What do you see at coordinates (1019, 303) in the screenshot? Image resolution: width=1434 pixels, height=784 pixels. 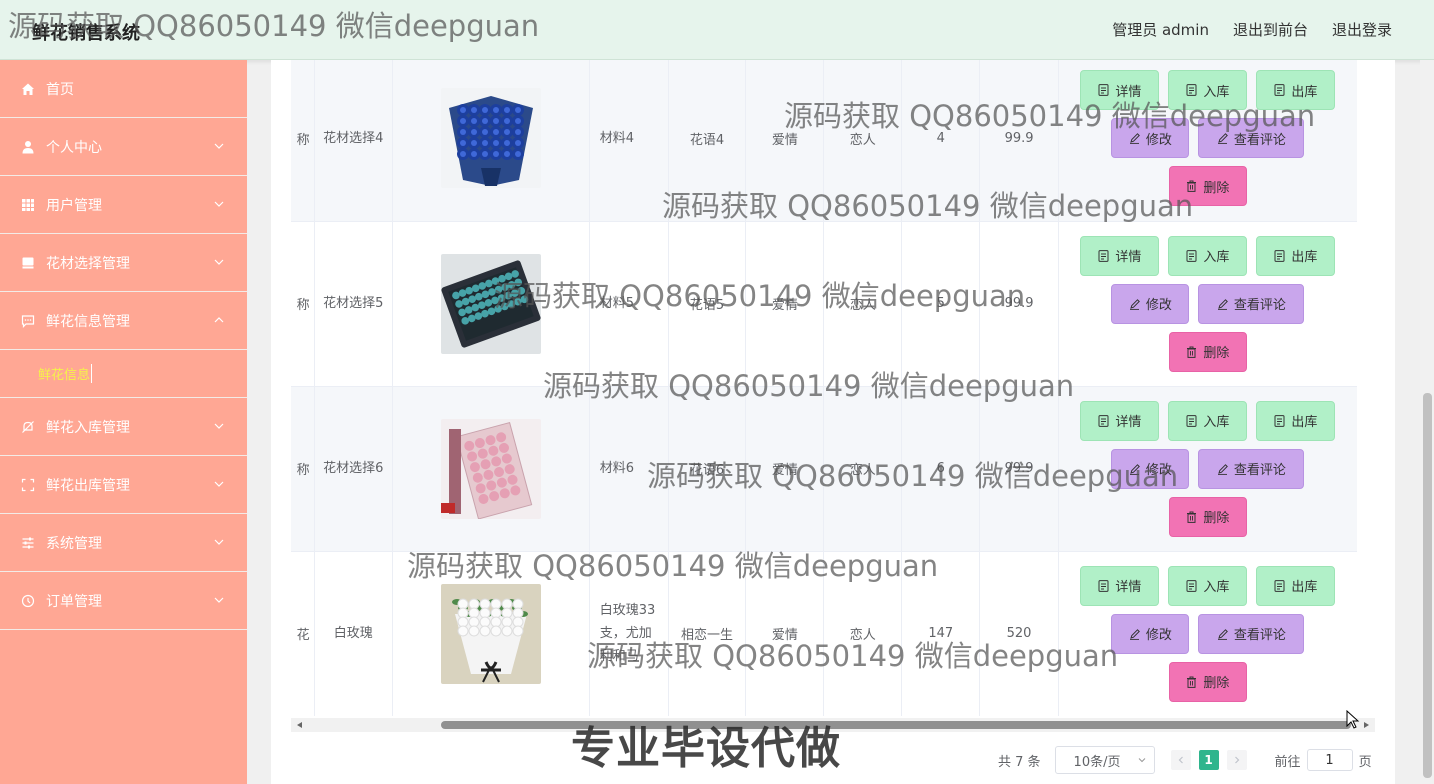 I see `price: 99.9` at bounding box center [1019, 303].